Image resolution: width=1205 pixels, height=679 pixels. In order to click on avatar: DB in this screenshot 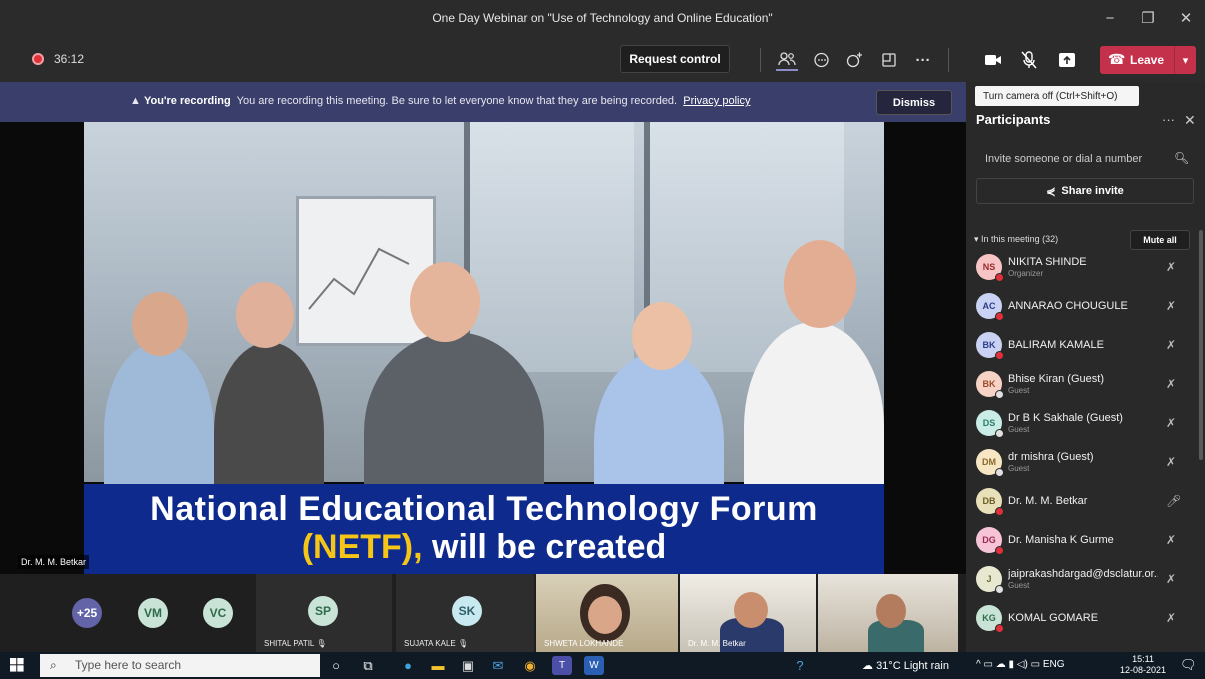, I will do `click(990, 502)`.